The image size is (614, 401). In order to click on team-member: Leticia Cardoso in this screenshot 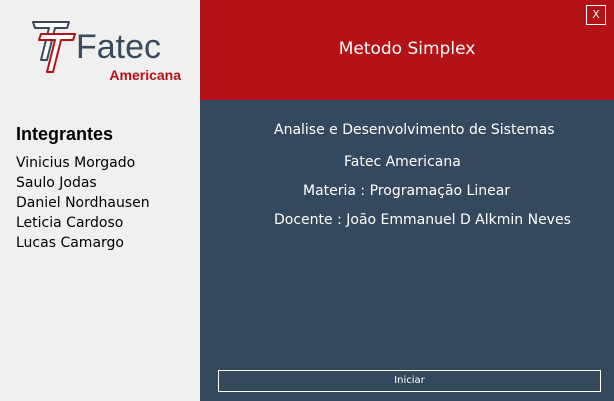, I will do `click(70, 223)`.